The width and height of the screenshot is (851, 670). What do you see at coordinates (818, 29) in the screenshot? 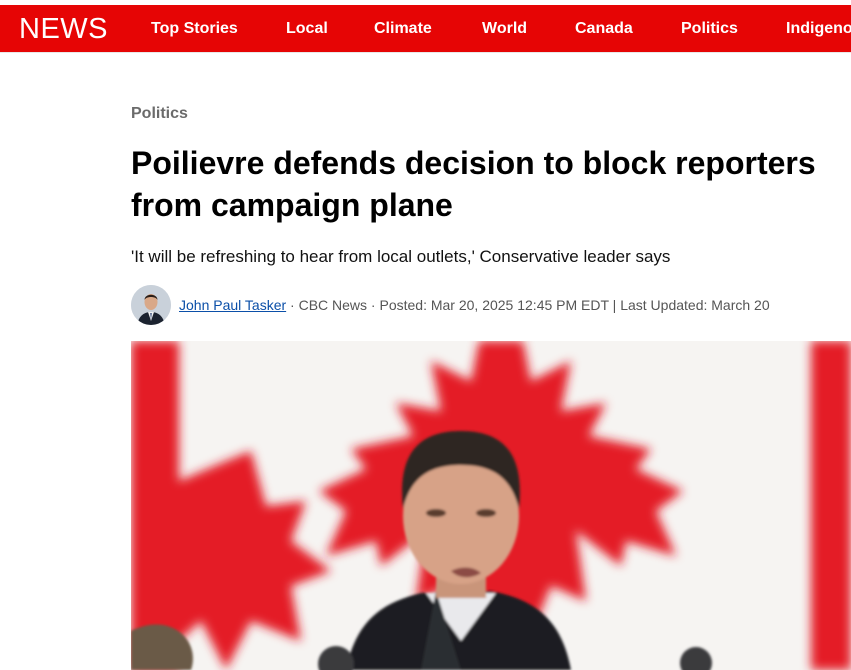
I see `nav-item-indigenous: Indigenous` at bounding box center [818, 29].